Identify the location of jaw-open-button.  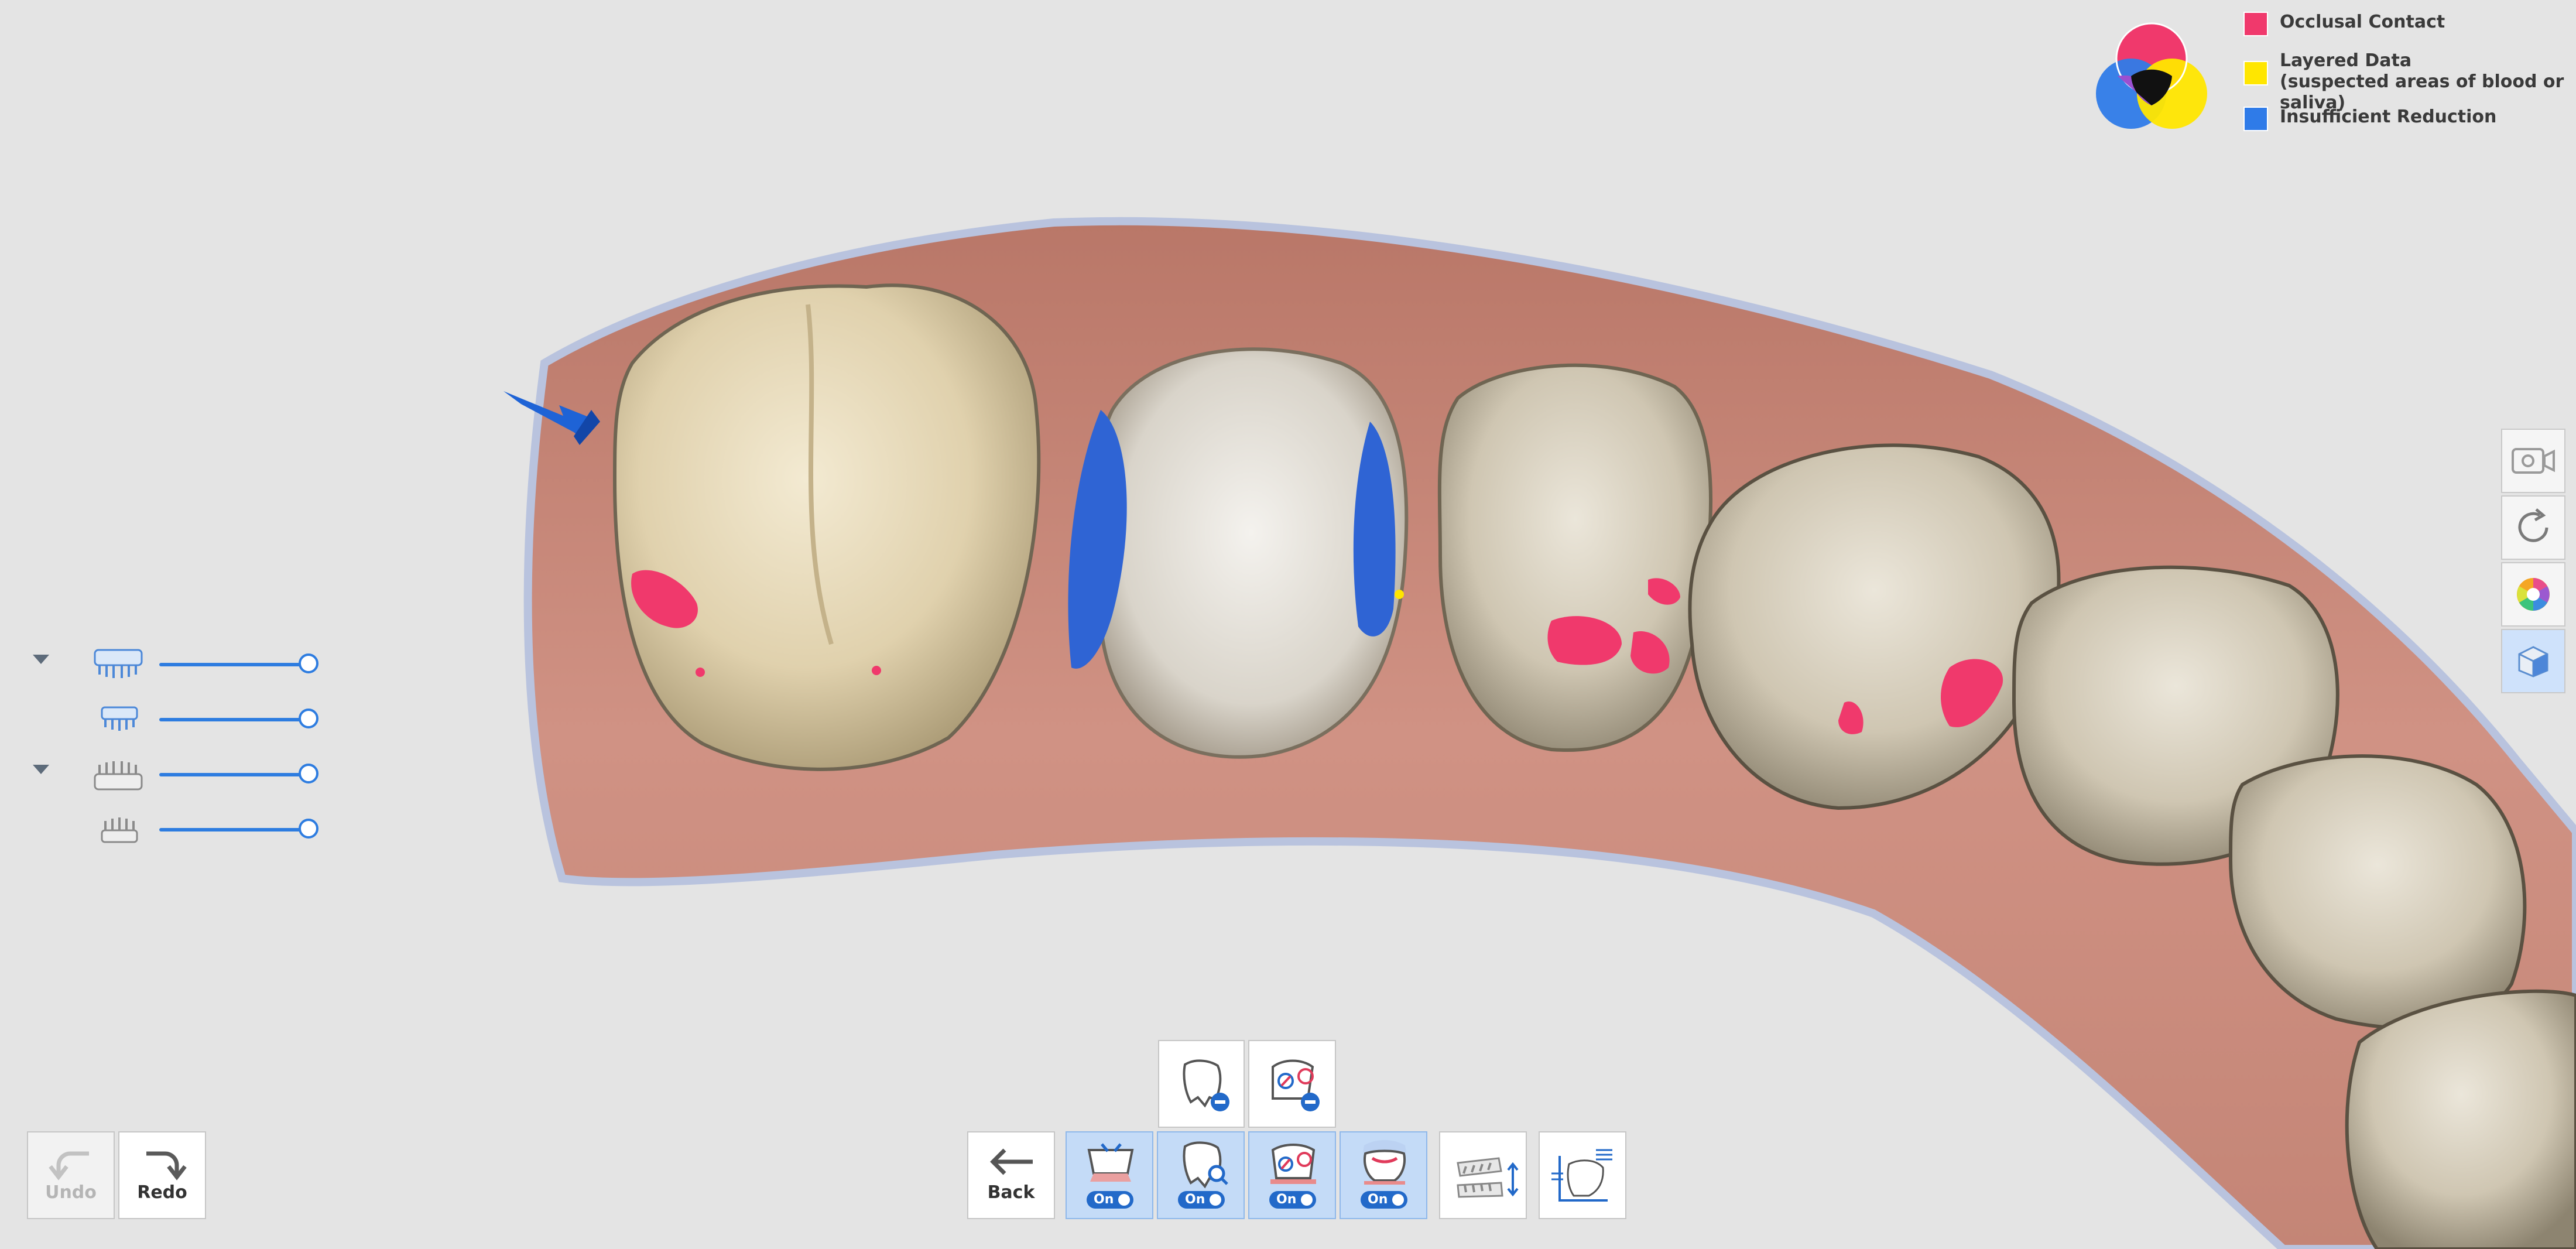
(1483, 1175).